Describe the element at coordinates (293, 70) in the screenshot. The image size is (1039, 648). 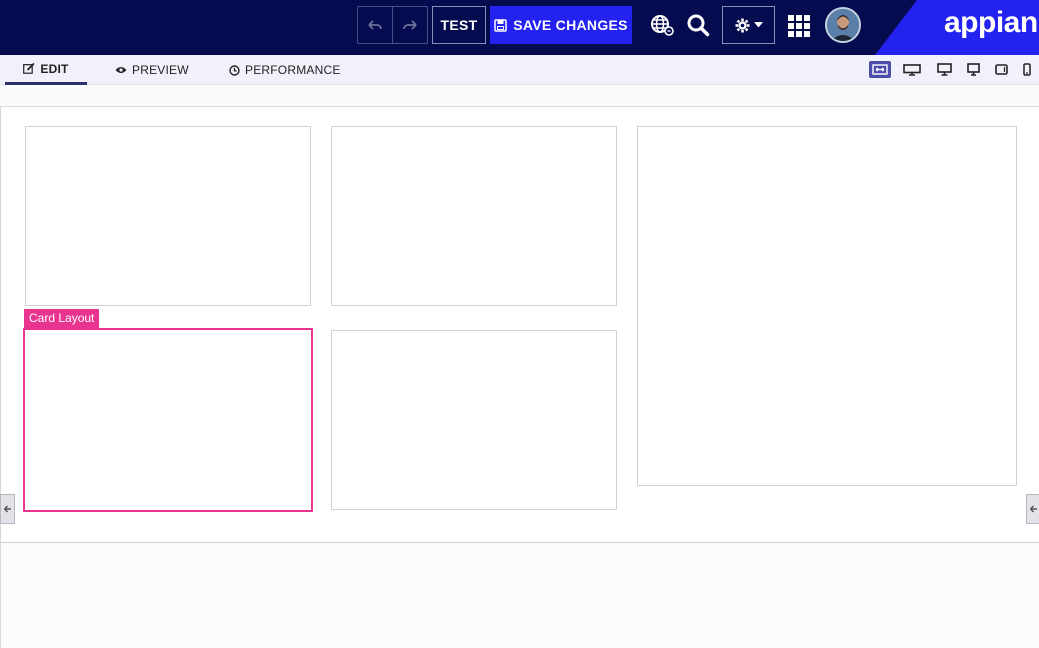
I see `tab-performance-label: PERFORMANCE` at that location.